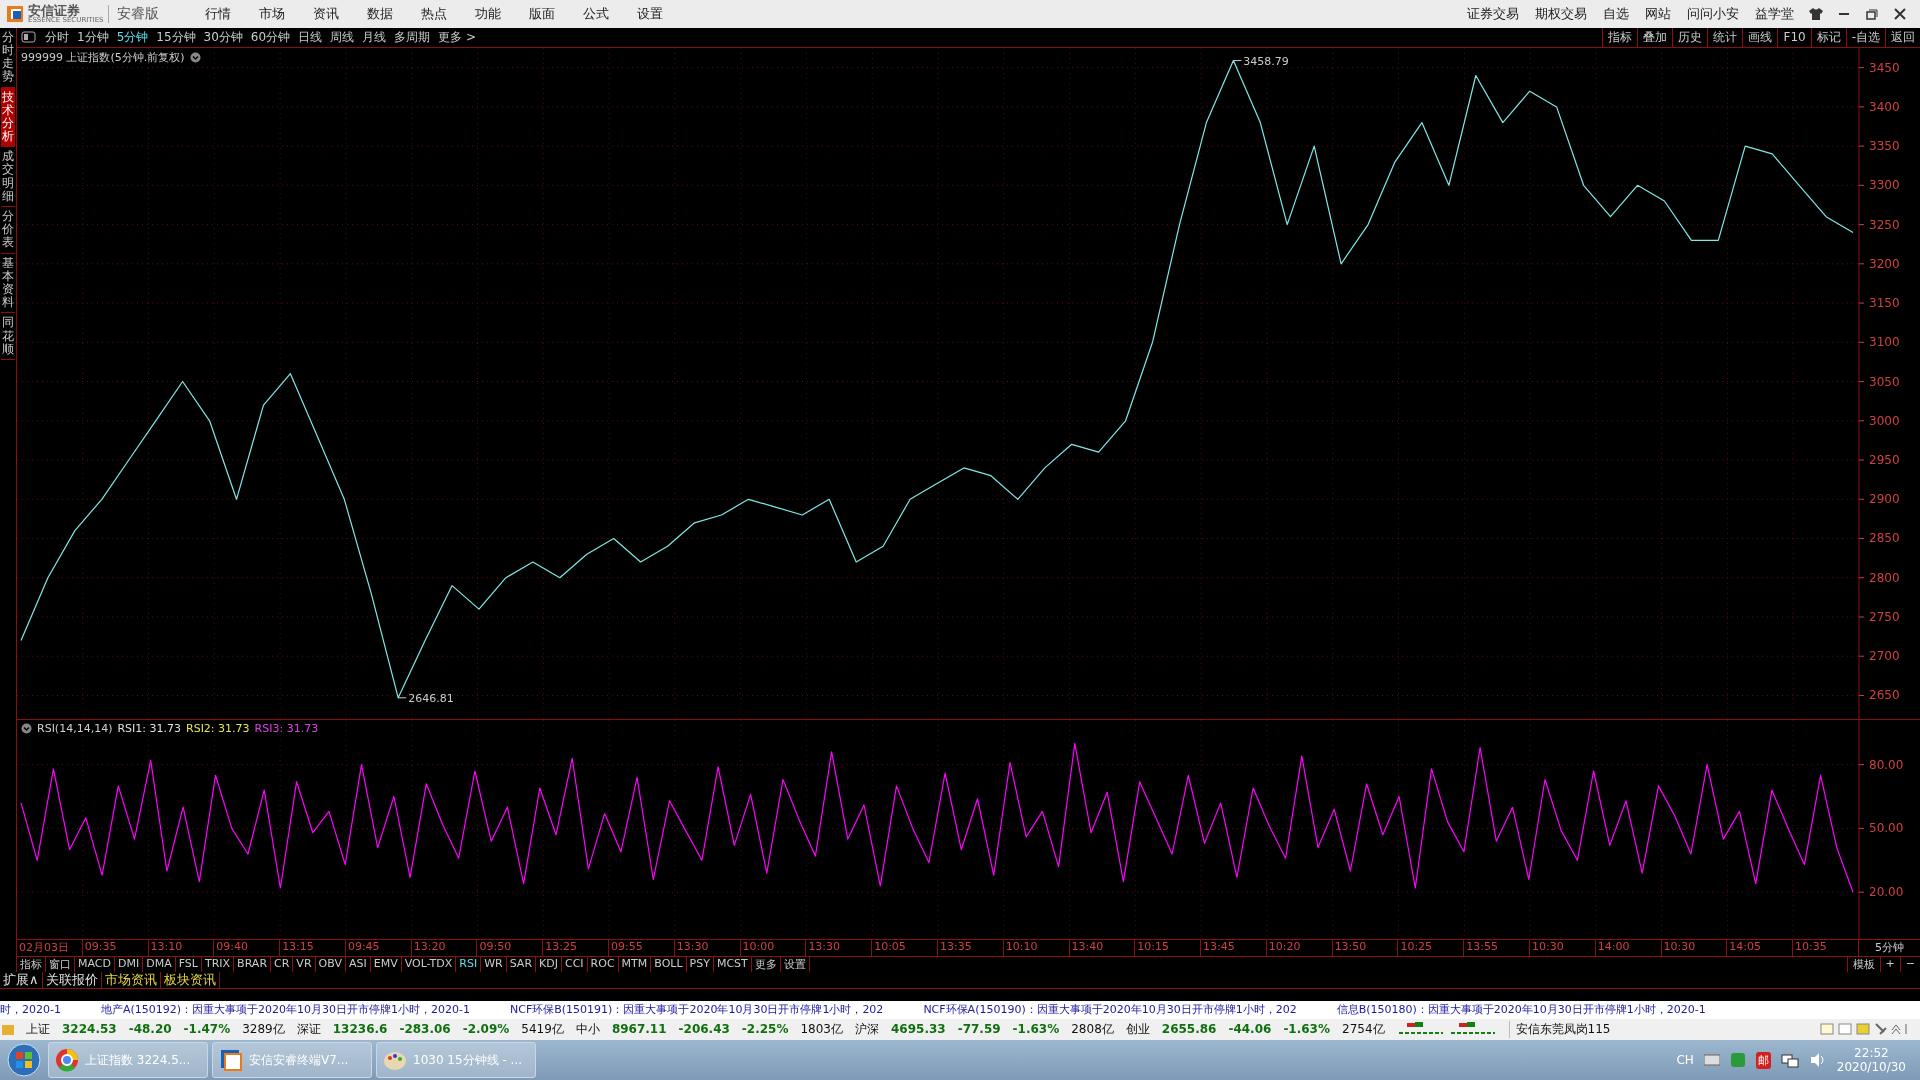 The width and height of the screenshot is (1920, 1080). I want to click on header-link: 问问小安, so click(1713, 13).